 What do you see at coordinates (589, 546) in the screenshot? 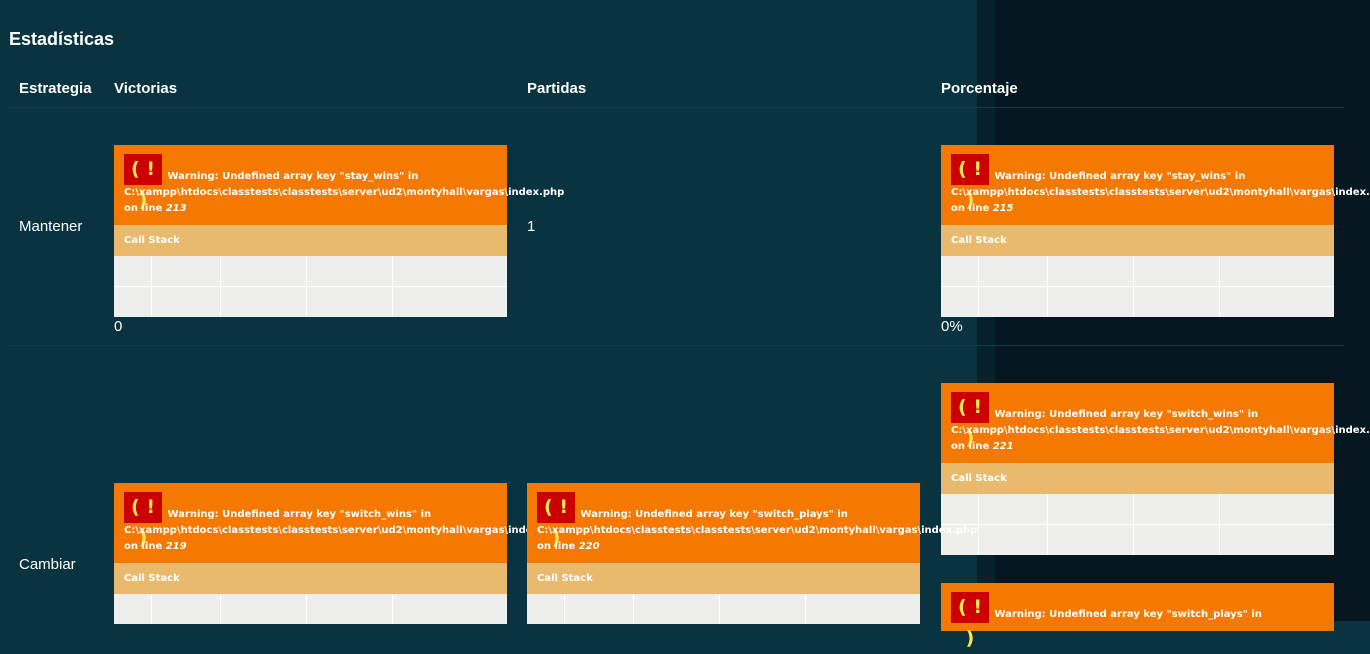
I see `warning-line-number: 220` at bounding box center [589, 546].